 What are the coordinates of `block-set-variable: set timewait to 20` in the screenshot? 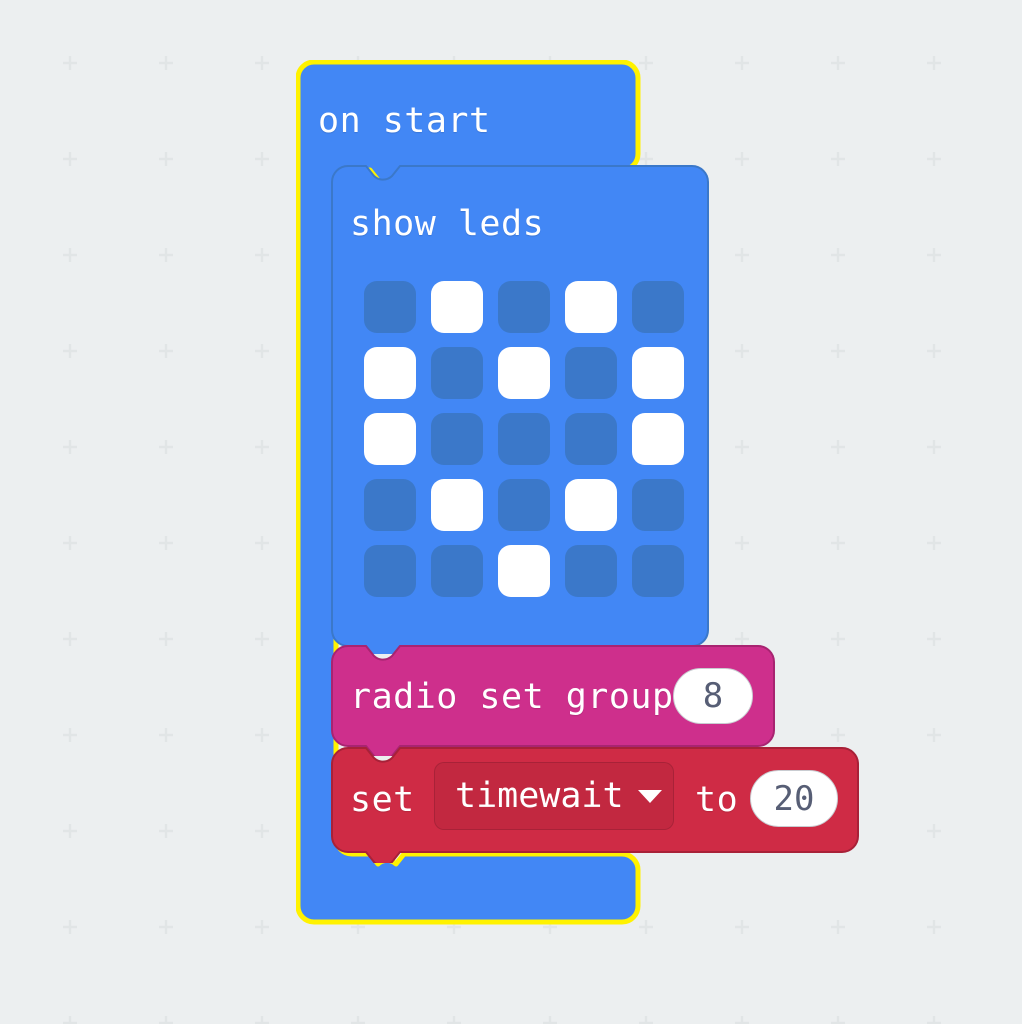 It's located at (595, 806).